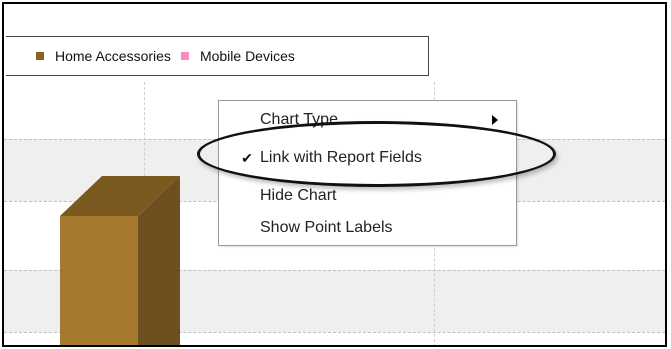 The width and height of the screenshot is (671, 349). Describe the element at coordinates (495, 120) in the screenshot. I see `submenu-arrow-icon` at that location.